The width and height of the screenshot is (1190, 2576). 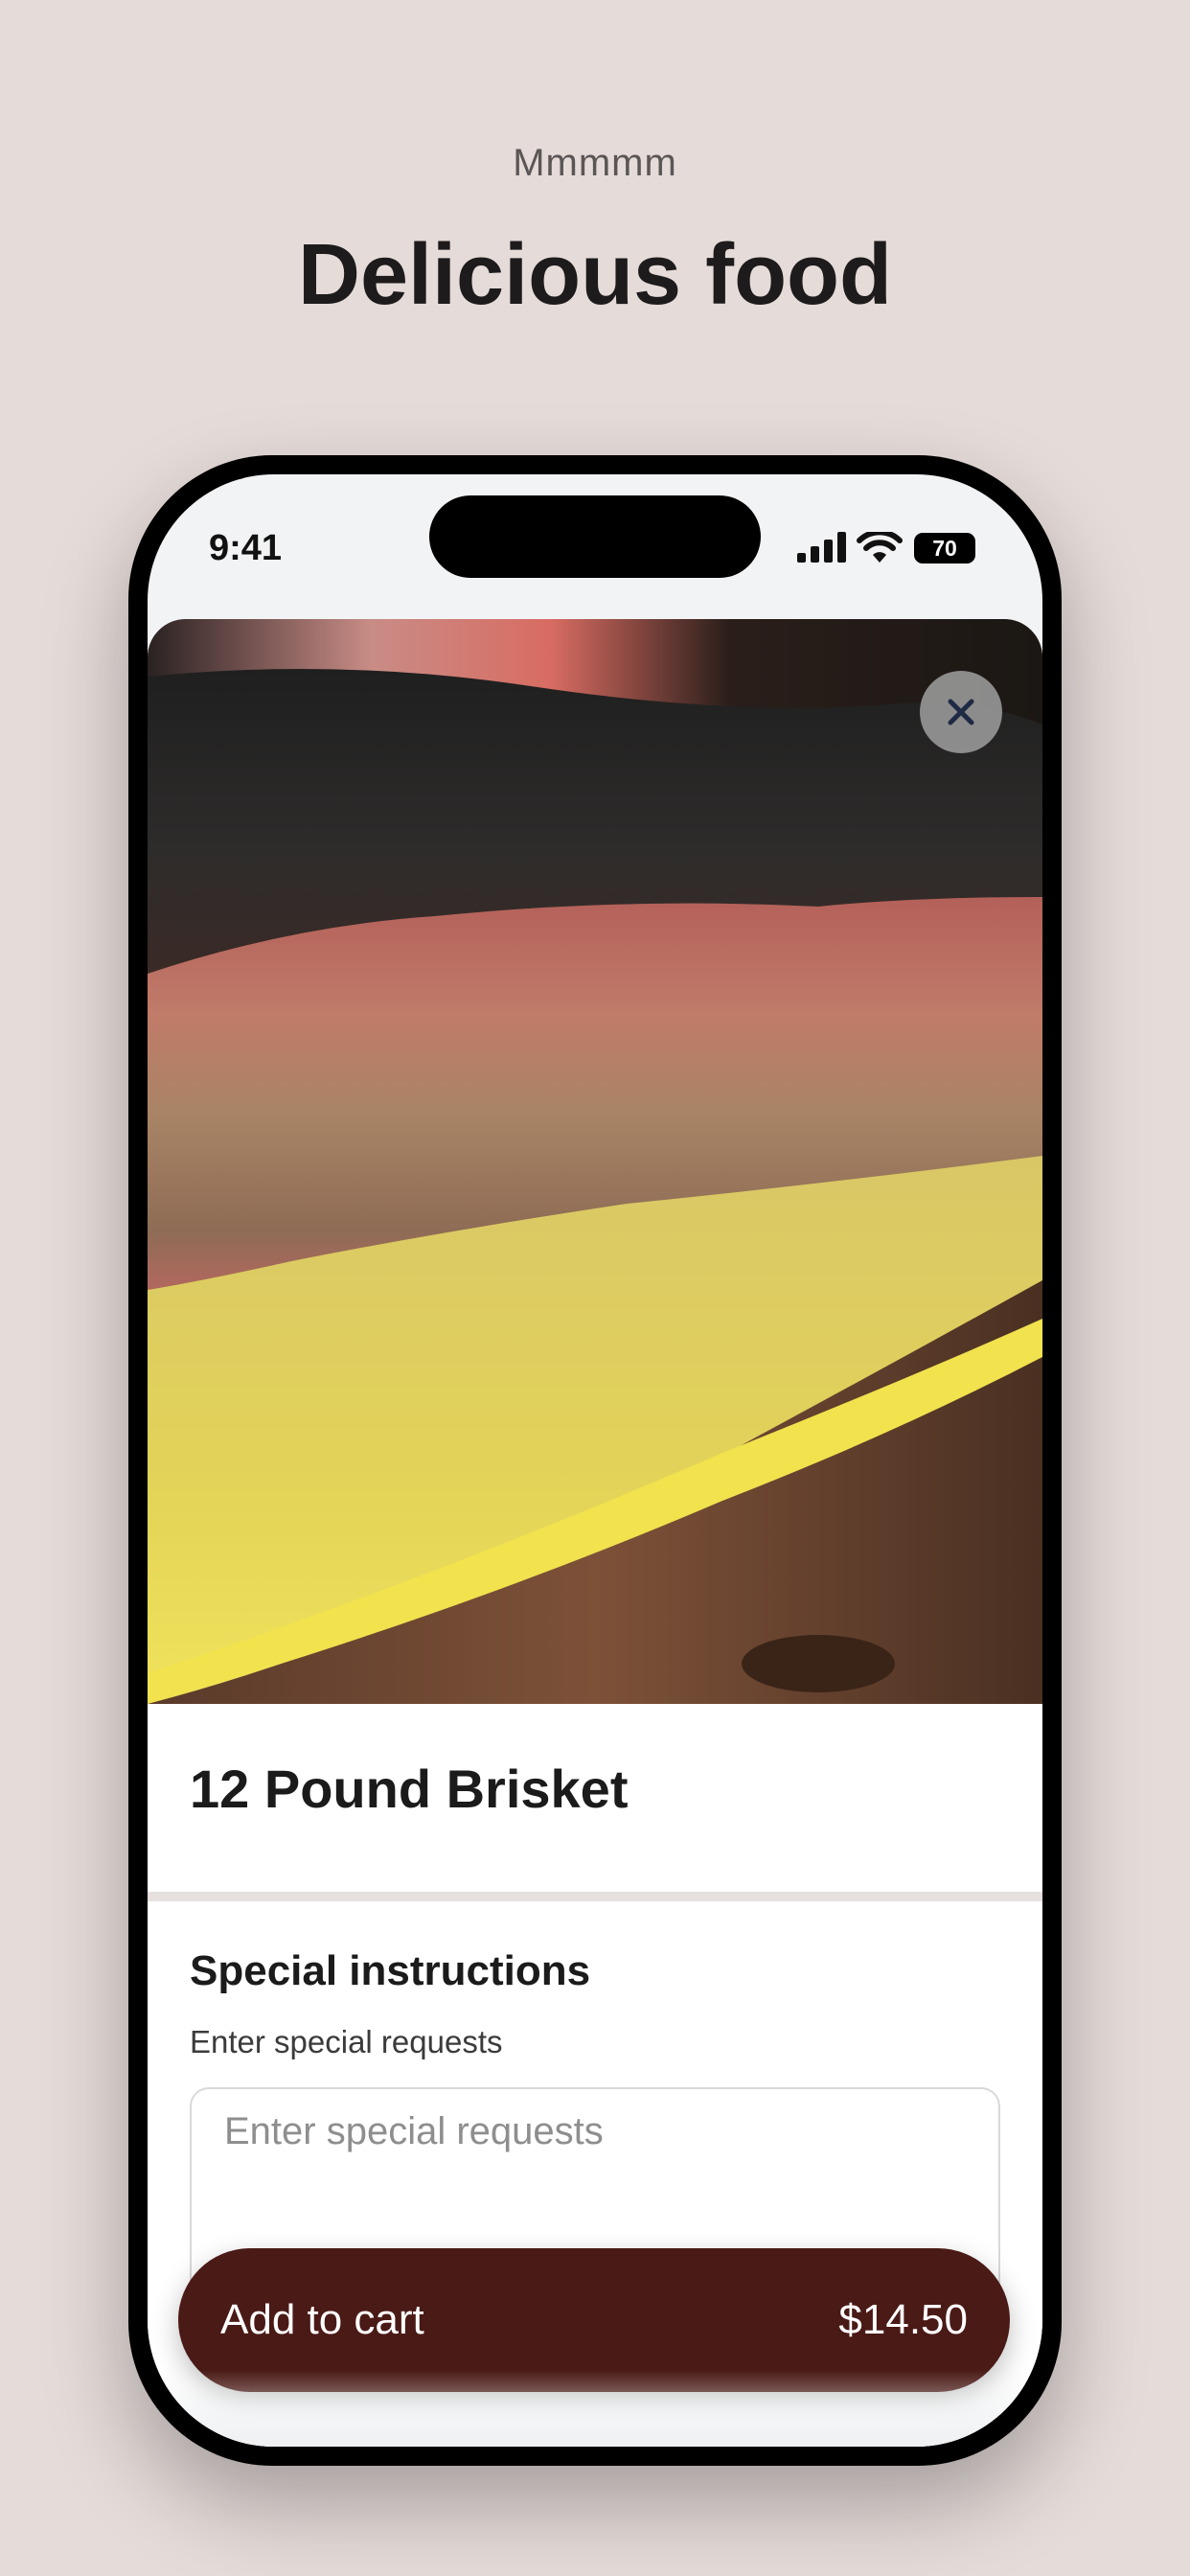 What do you see at coordinates (595, 536) in the screenshot?
I see `dynamic-island` at bounding box center [595, 536].